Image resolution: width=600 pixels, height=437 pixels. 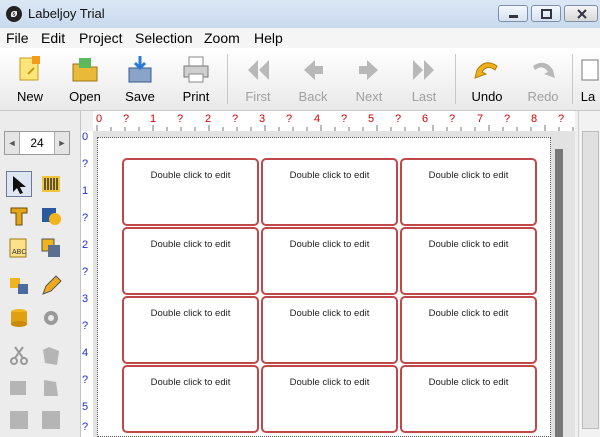 What do you see at coordinates (17, 38) in the screenshot?
I see `menu-file: File` at bounding box center [17, 38].